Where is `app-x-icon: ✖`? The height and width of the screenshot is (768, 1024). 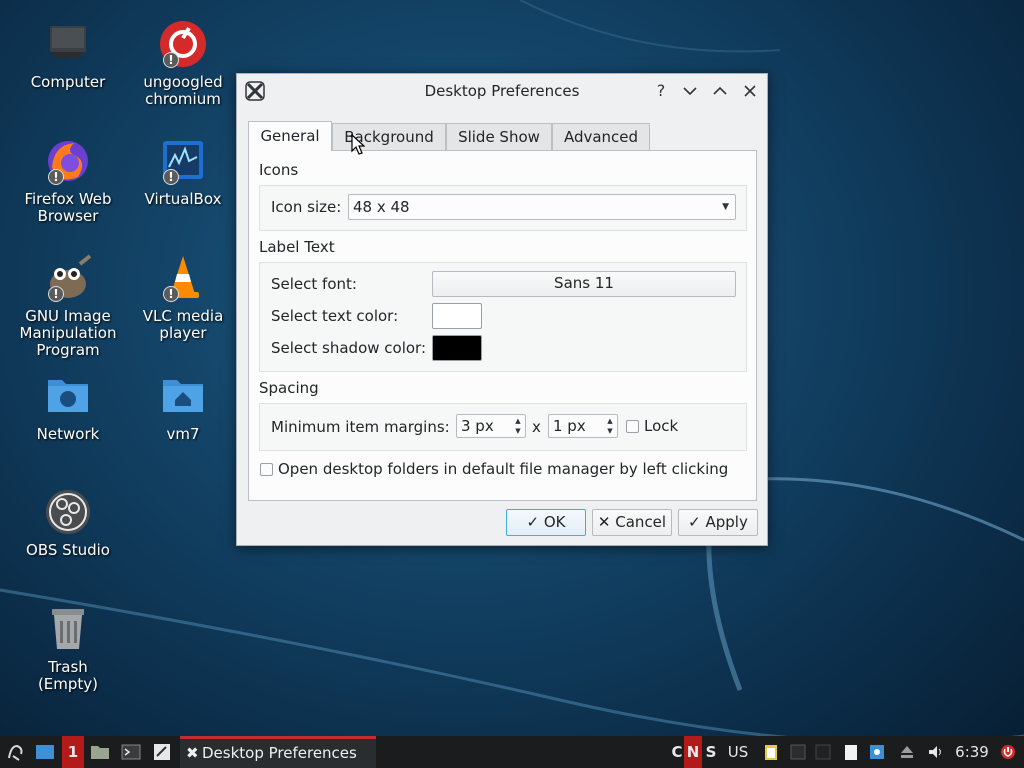 app-x-icon: ✖ is located at coordinates (192, 753).